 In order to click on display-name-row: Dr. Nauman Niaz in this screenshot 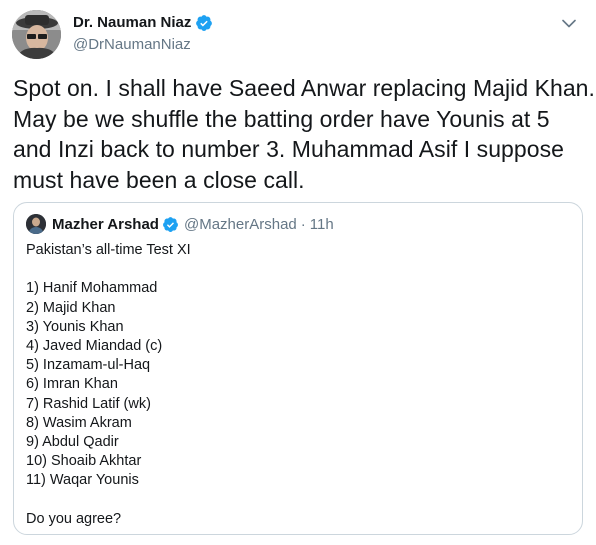, I will do `click(143, 23)`.